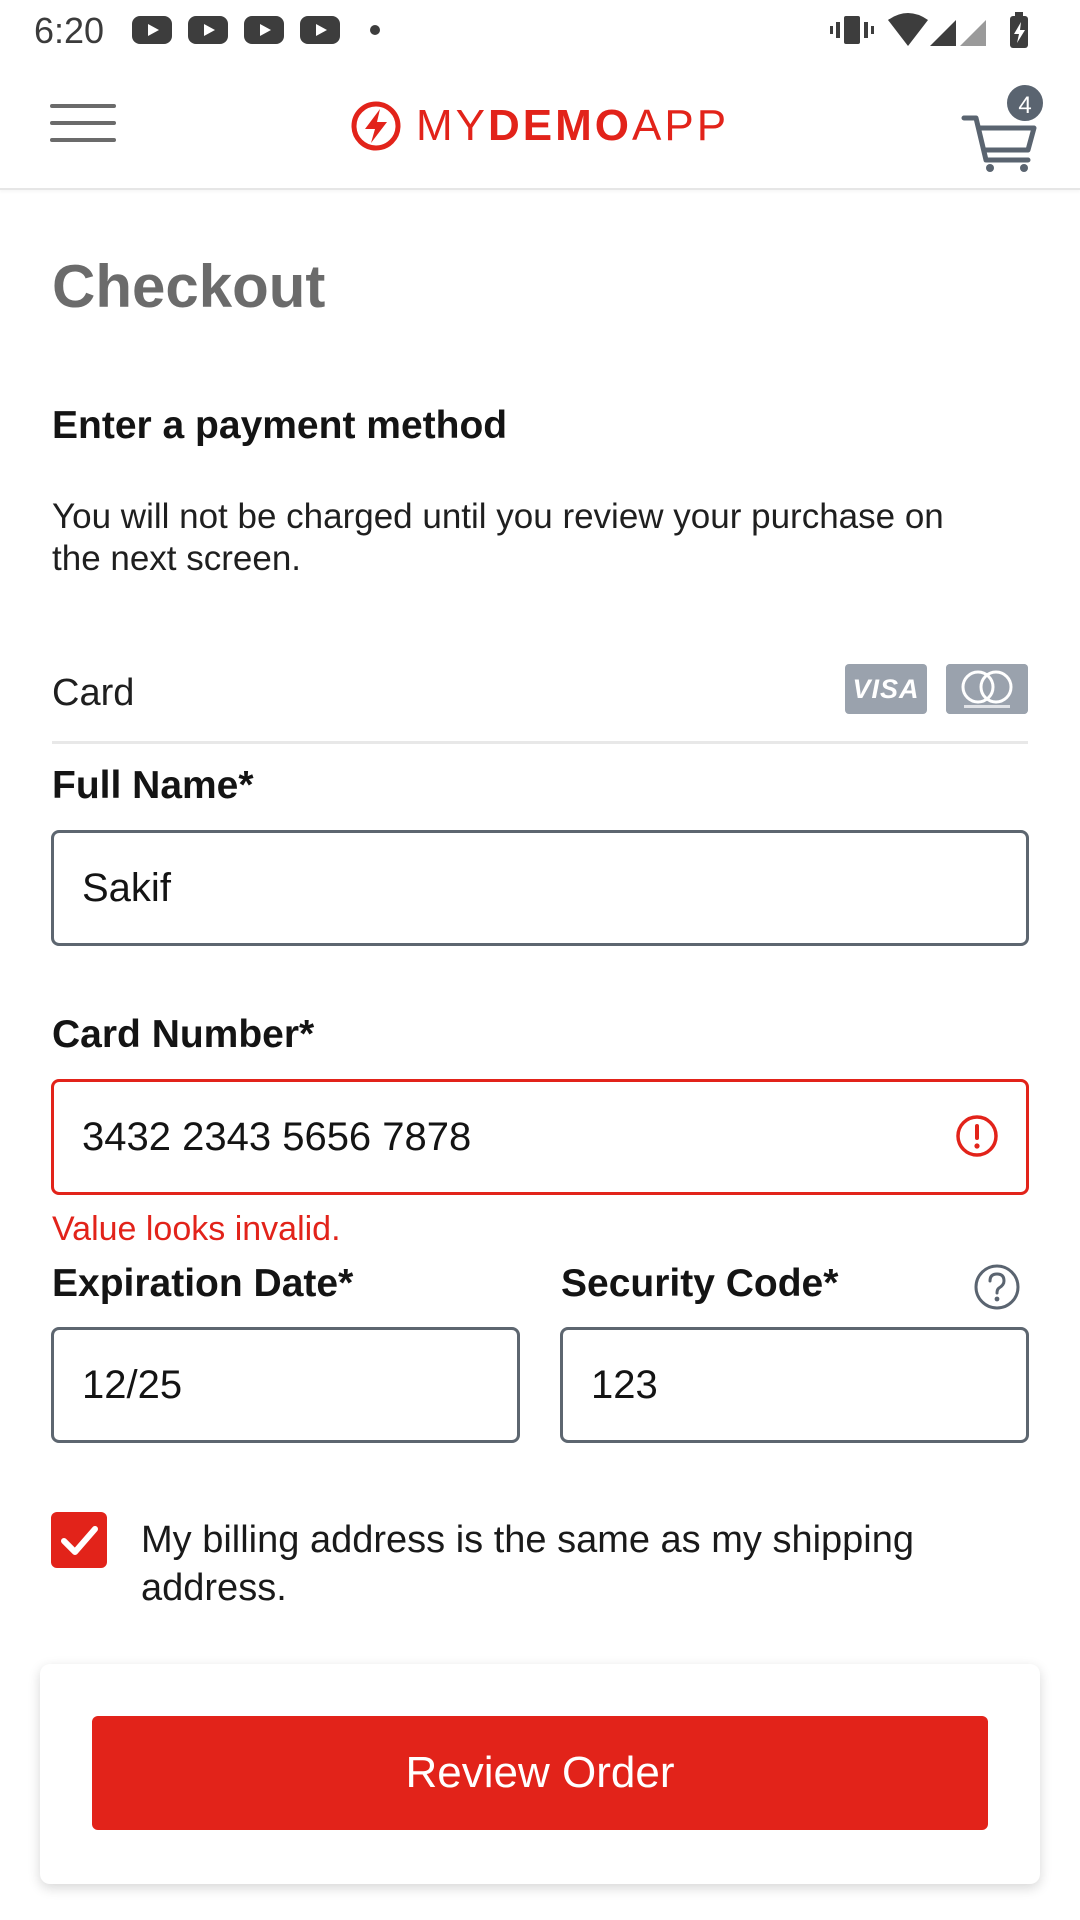 The width and height of the screenshot is (1080, 1920). What do you see at coordinates (376, 126) in the screenshot?
I see `lightning-logo-icon` at bounding box center [376, 126].